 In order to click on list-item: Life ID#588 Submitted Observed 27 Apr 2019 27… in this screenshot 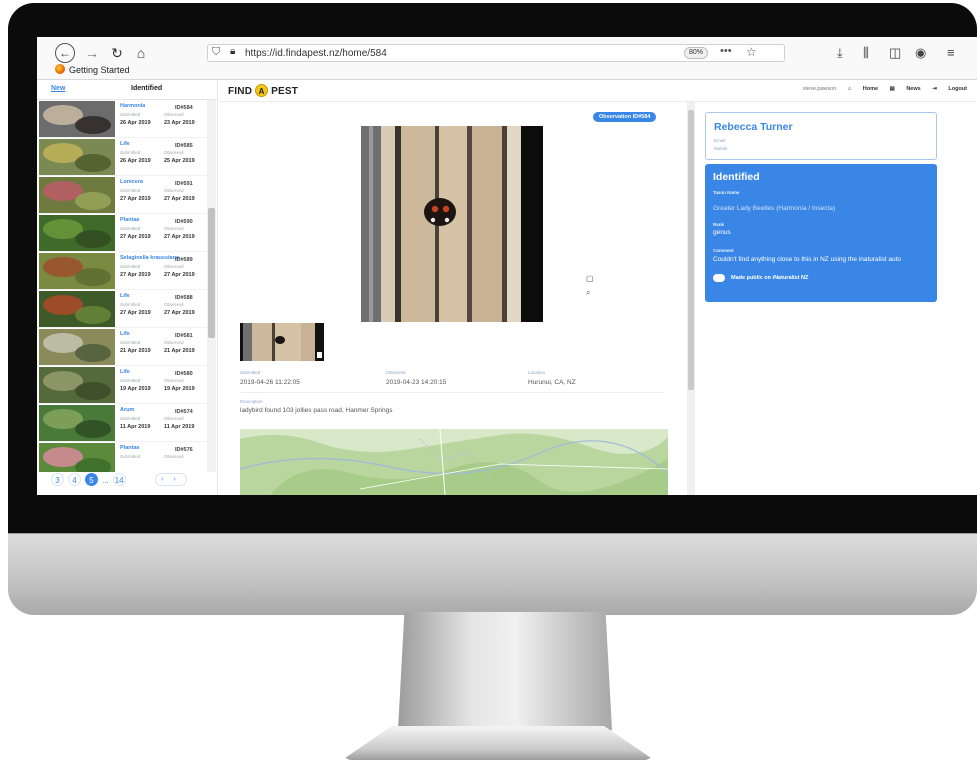, I will do `click(122, 309)`.